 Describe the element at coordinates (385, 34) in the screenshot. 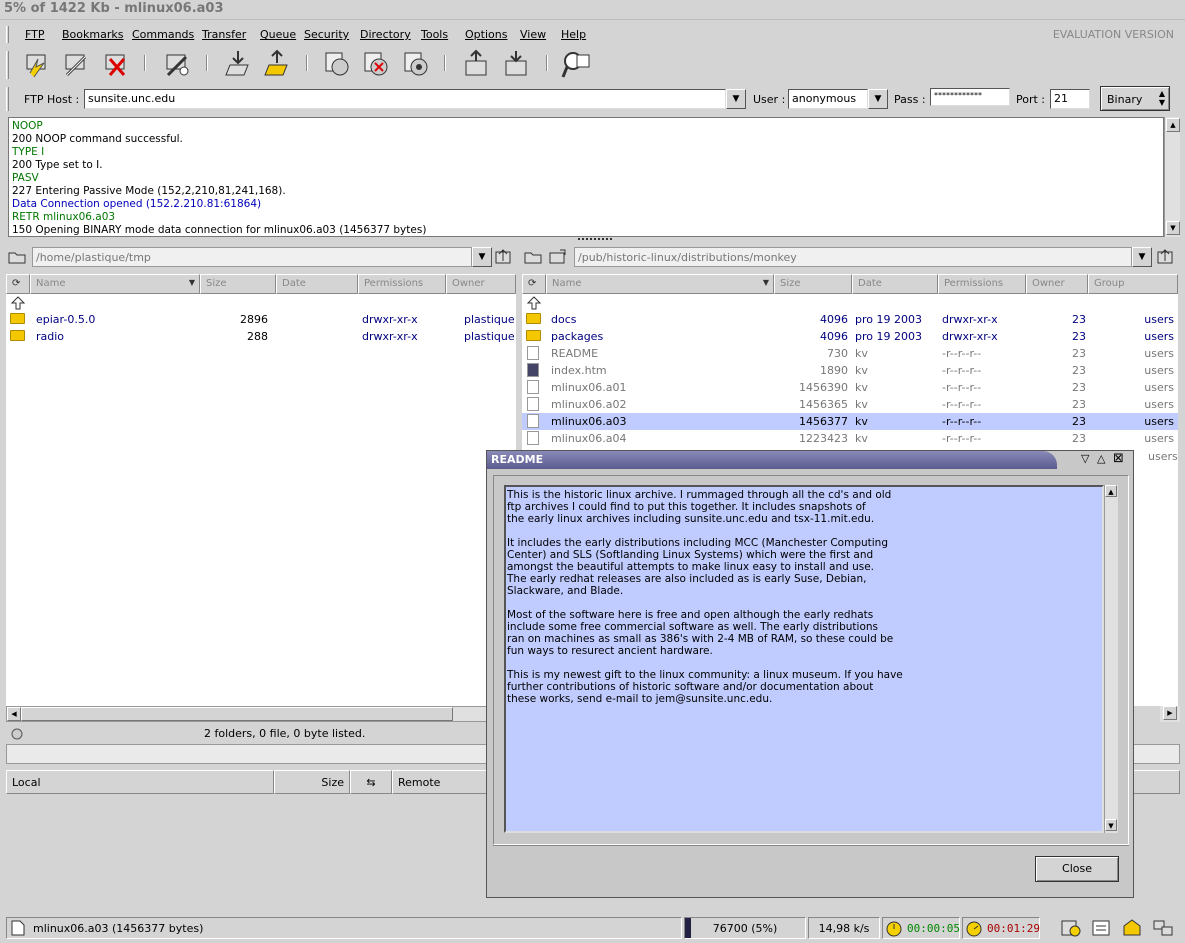

I see `menu-directory: Directory` at that location.